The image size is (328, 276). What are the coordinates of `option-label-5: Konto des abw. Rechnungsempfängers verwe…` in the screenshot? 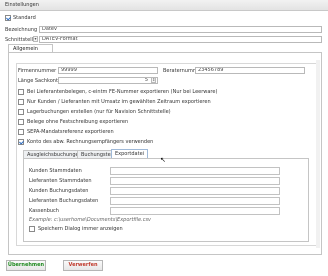 It's located at (90, 142).